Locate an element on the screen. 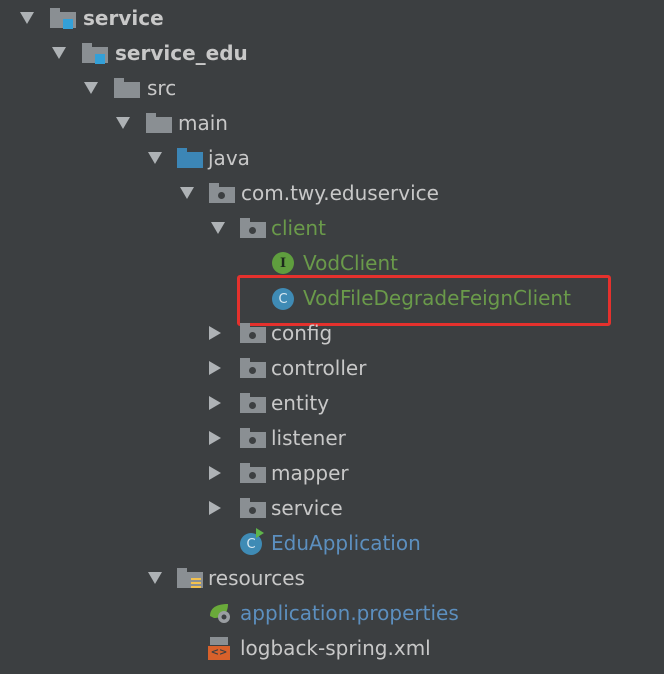 The image size is (664, 674). resources-folder-icon is located at coordinates (190, 578).